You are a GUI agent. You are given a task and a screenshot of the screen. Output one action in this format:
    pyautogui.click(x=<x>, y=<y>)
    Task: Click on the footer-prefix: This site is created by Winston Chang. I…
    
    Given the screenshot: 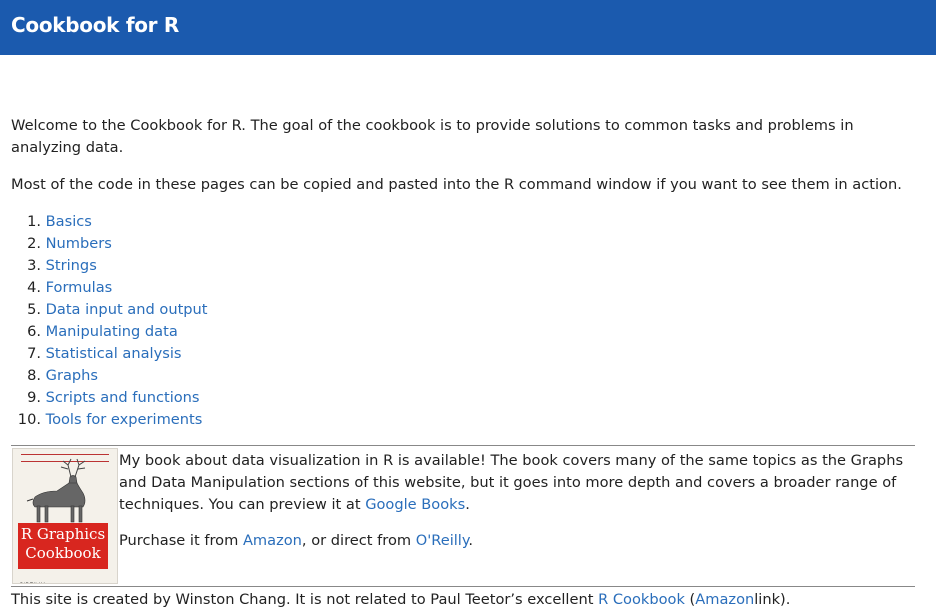 What is the action you would take?
    pyautogui.click(x=305, y=599)
    